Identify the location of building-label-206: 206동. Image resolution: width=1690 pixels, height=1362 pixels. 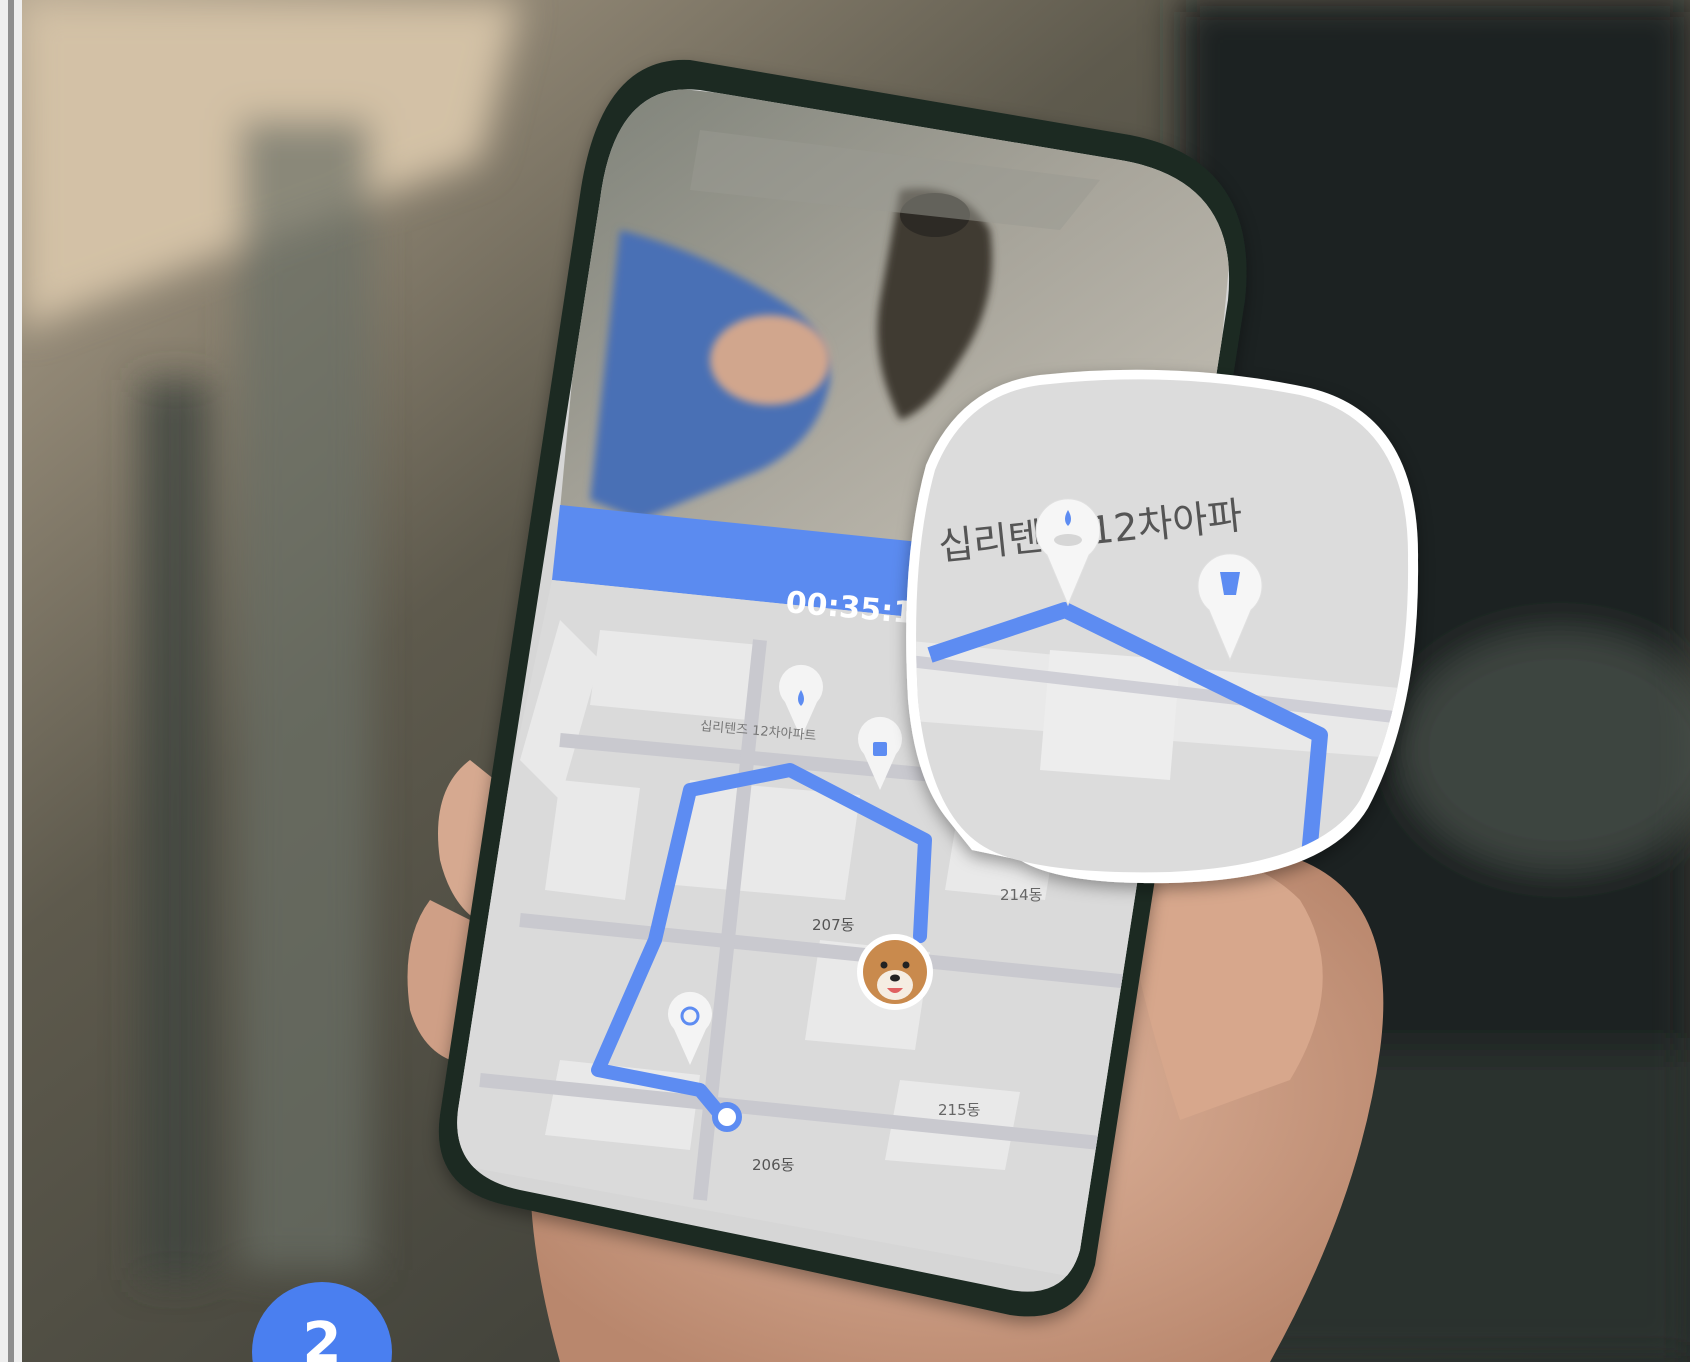
(773, 1165).